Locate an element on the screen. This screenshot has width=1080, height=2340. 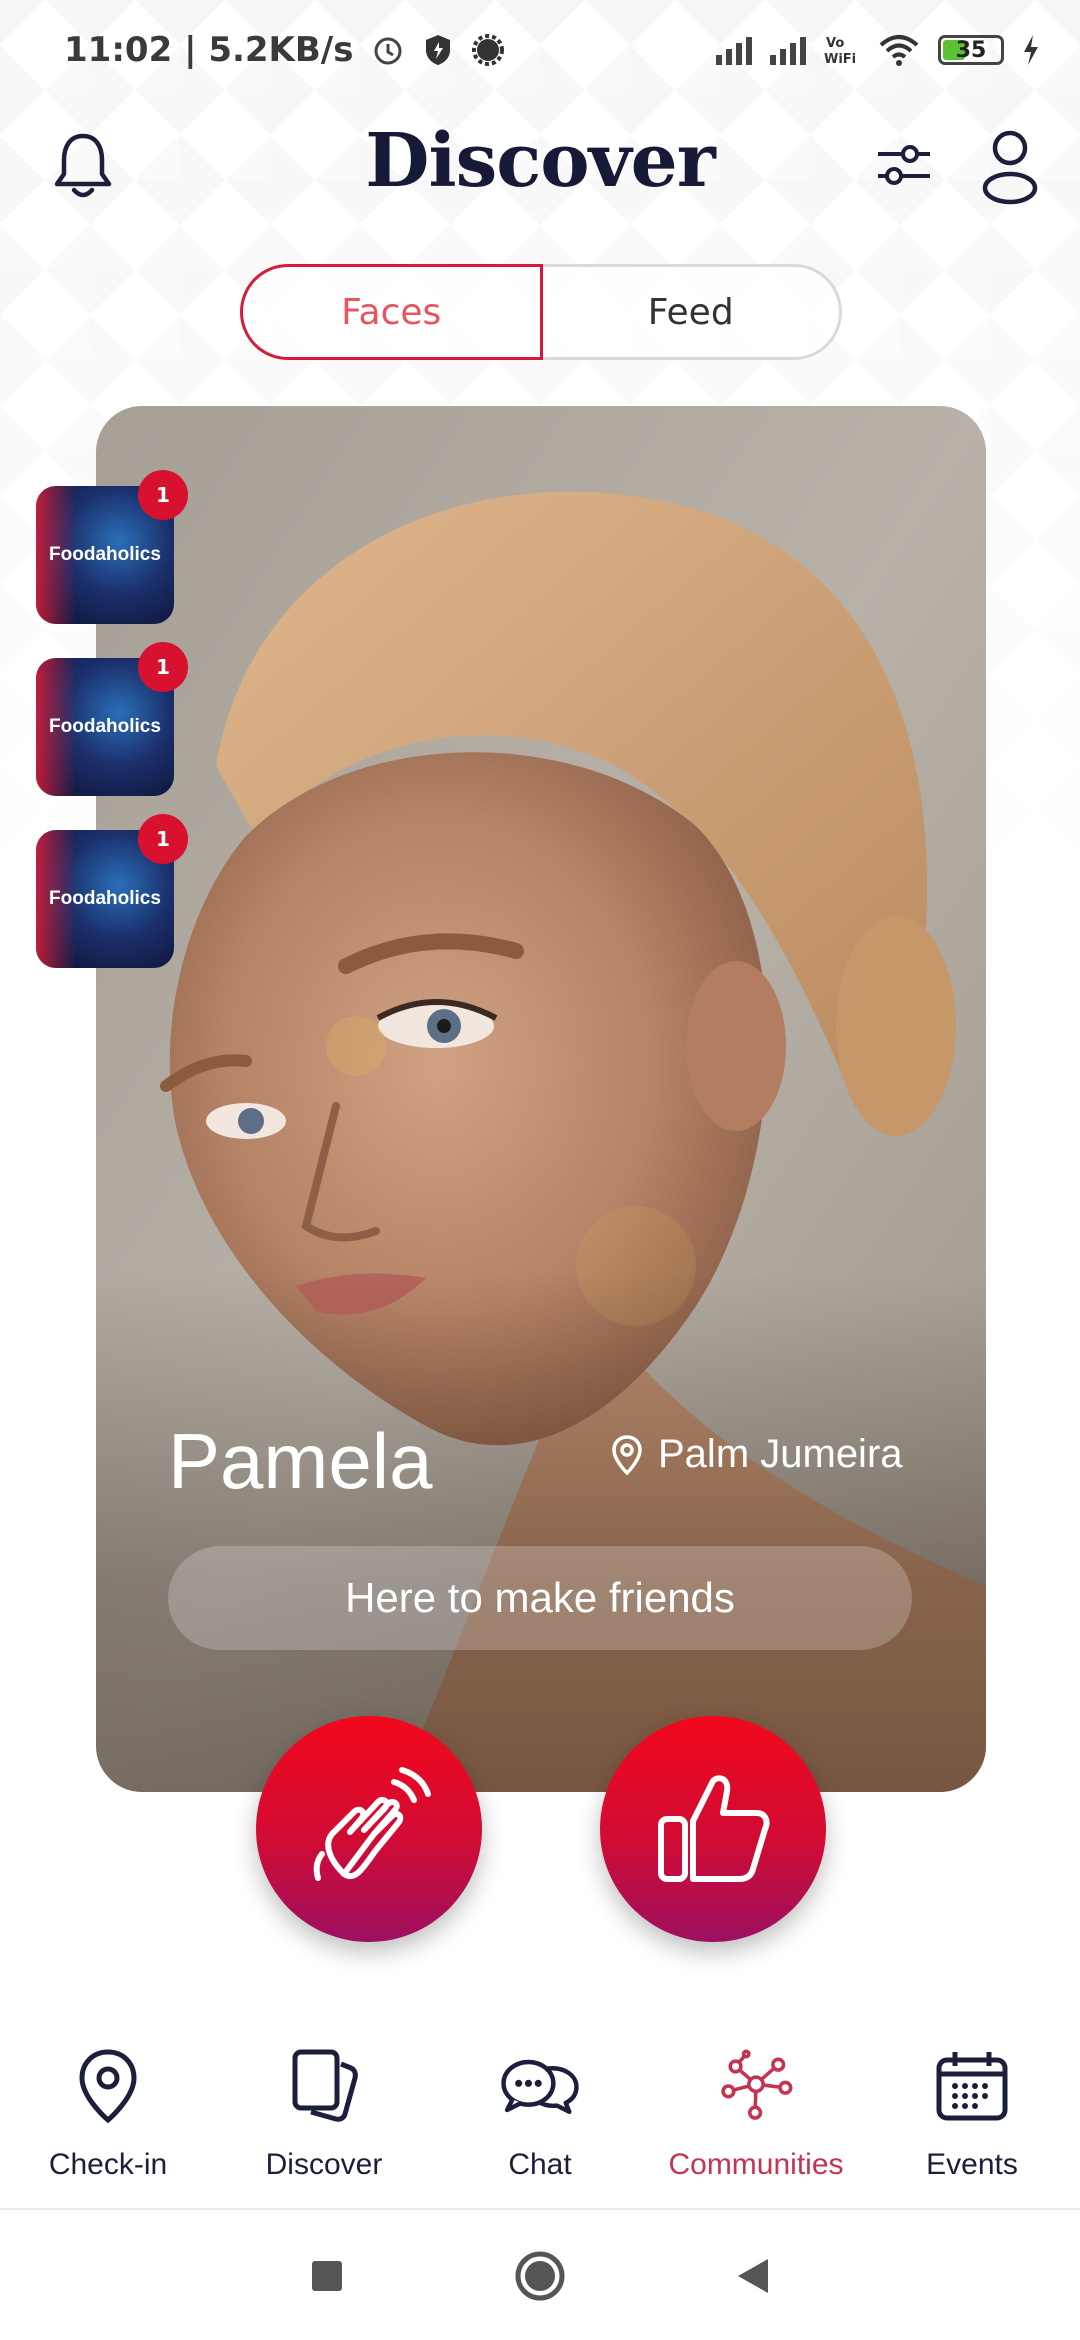
system-nav-bar is located at coordinates (540, 2276).